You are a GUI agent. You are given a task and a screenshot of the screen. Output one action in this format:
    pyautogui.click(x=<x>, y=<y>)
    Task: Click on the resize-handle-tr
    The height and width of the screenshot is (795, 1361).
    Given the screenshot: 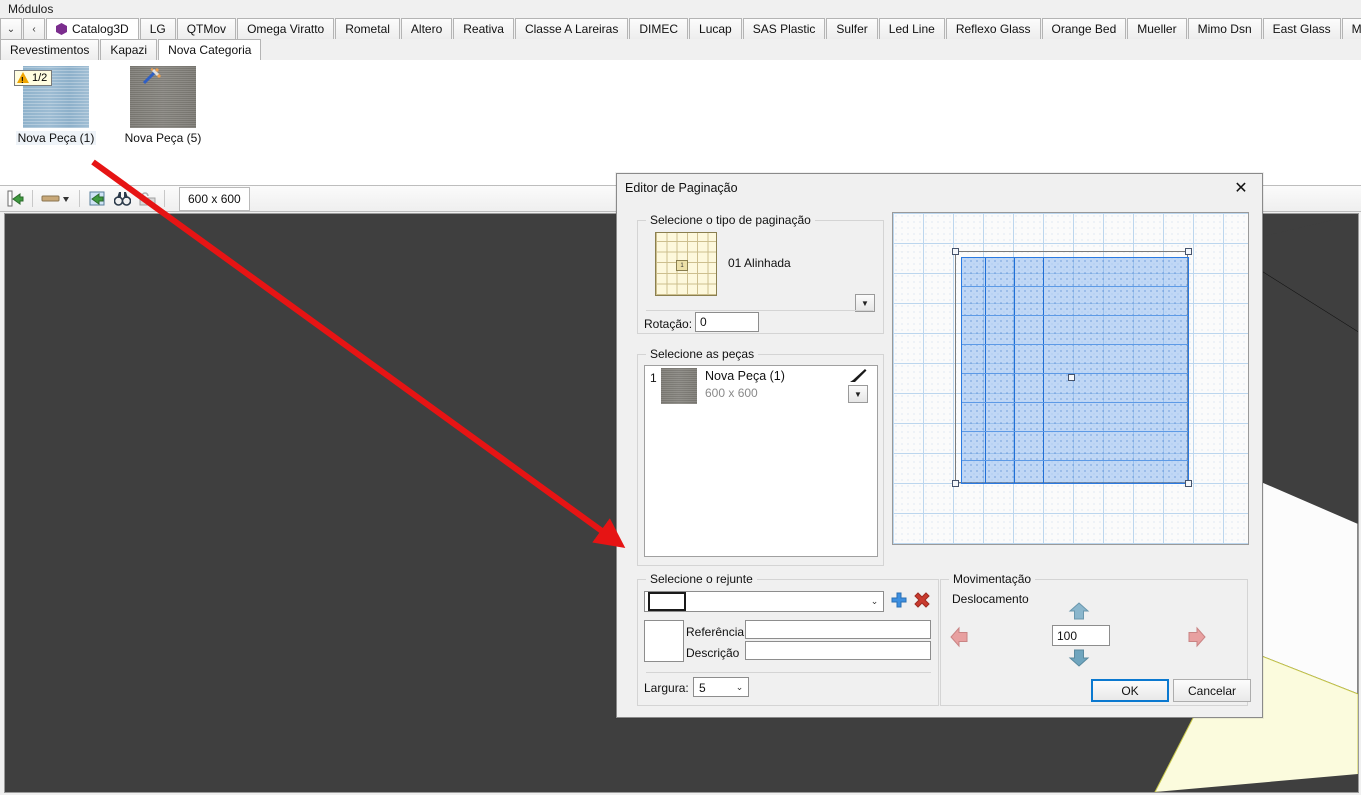 What is the action you would take?
    pyautogui.click(x=1188, y=251)
    